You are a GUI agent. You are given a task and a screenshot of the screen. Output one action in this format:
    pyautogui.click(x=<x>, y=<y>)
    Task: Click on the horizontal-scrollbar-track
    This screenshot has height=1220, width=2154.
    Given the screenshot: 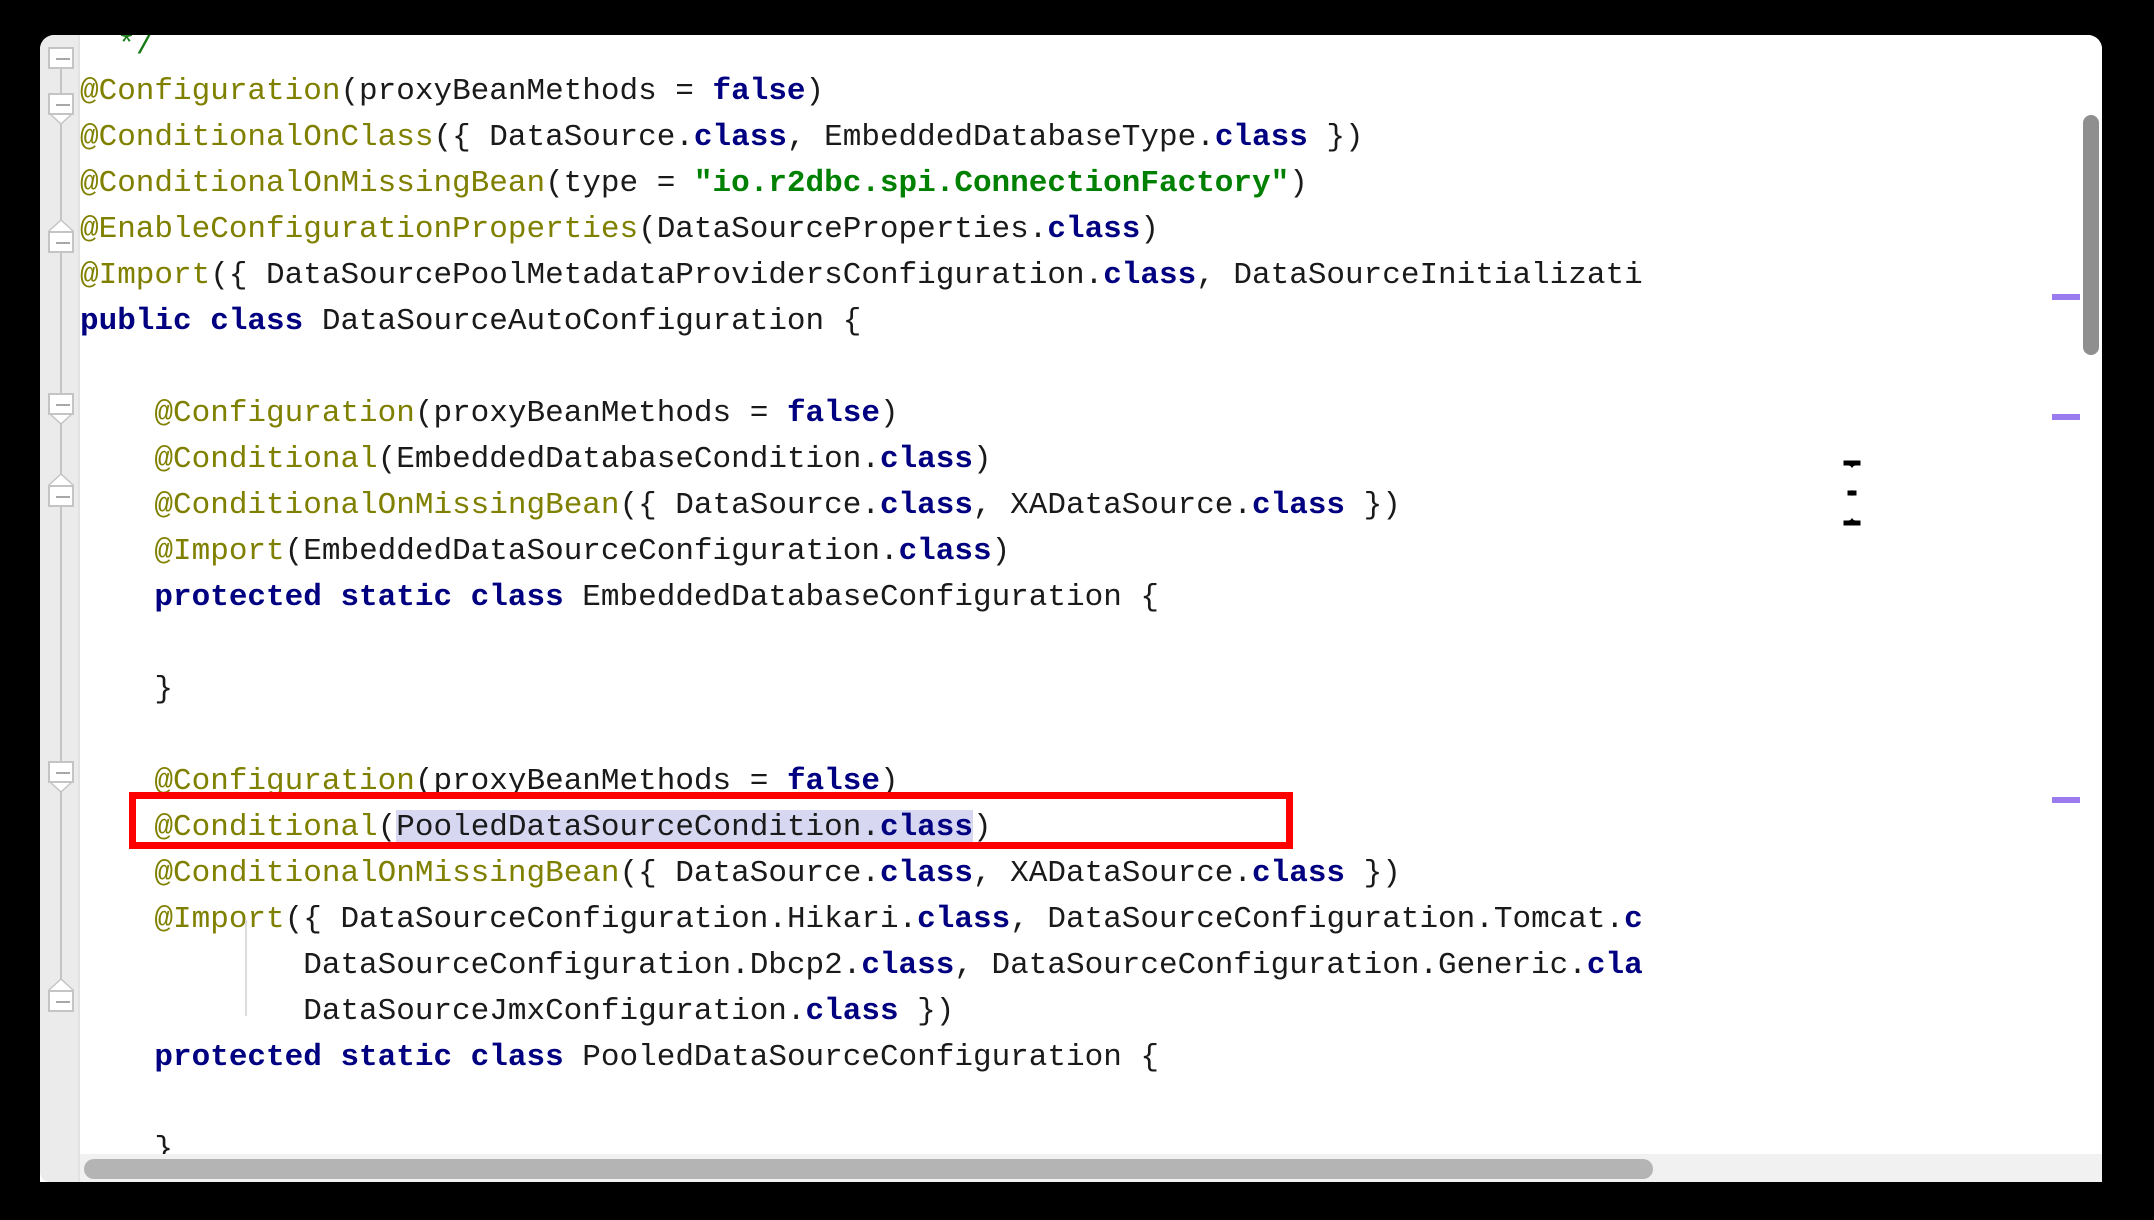 What is the action you would take?
    pyautogui.click(x=1091, y=1168)
    